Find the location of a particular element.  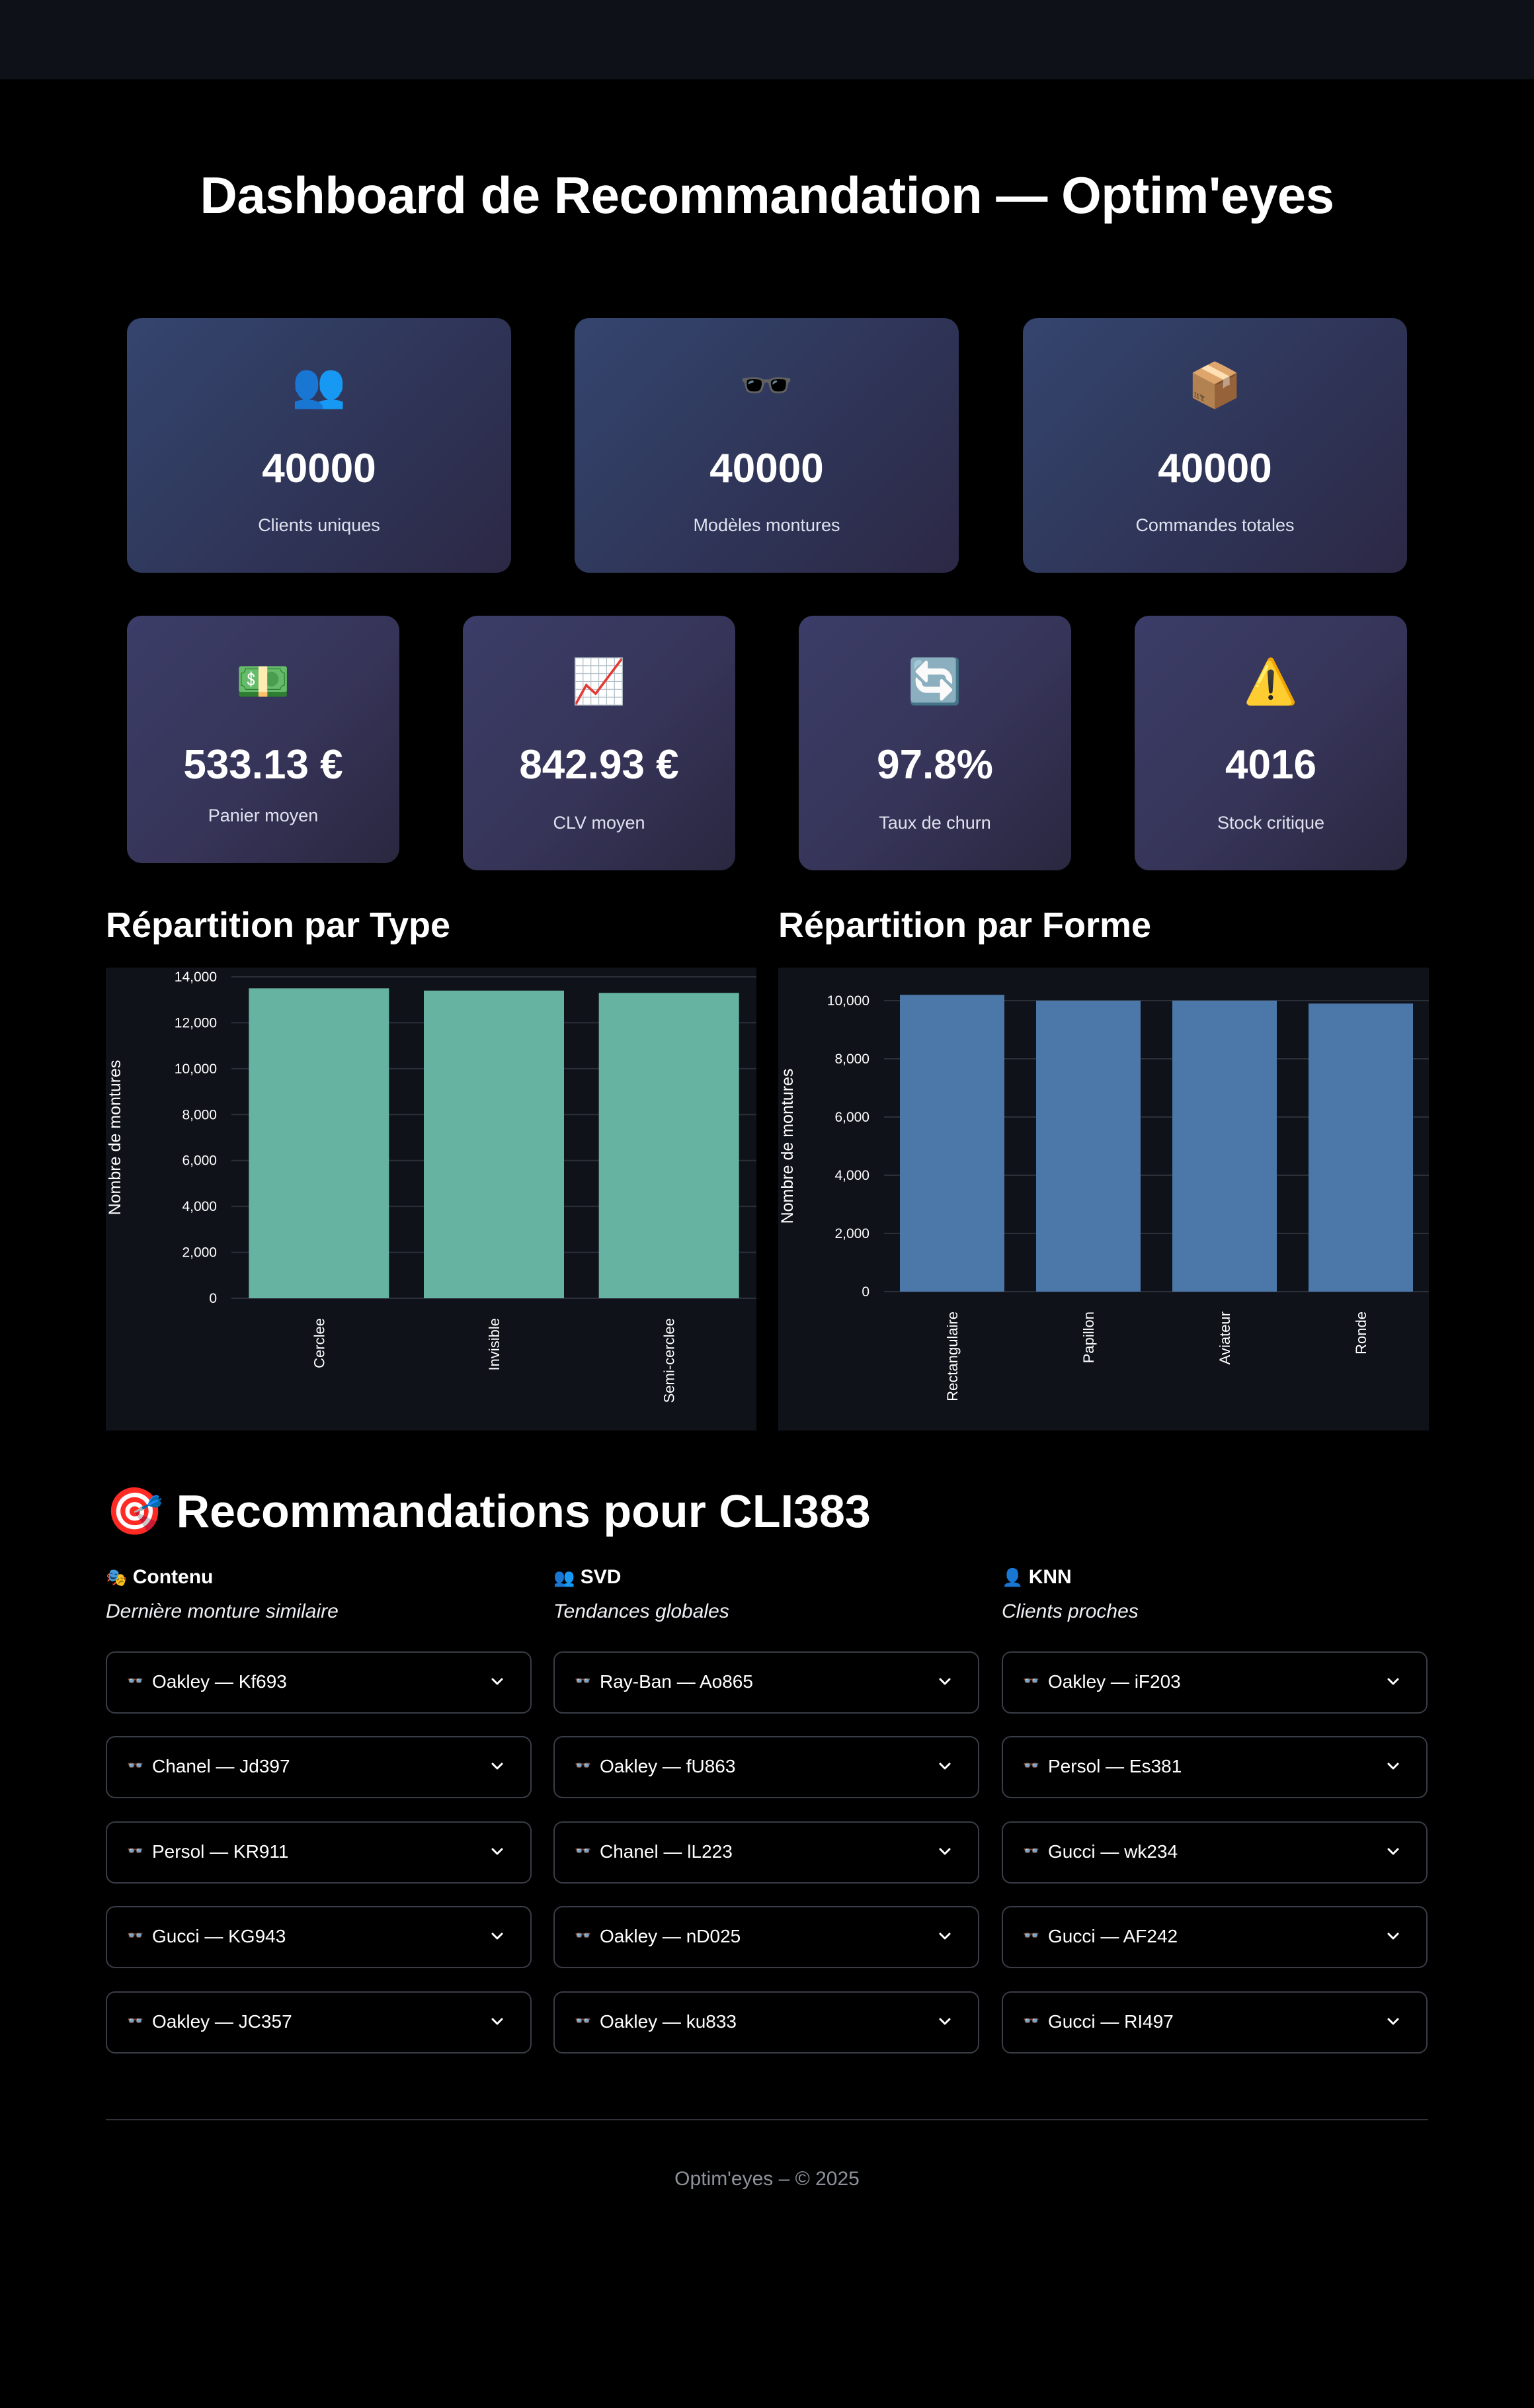

column-title: Contenu is located at coordinates (173, 1577).